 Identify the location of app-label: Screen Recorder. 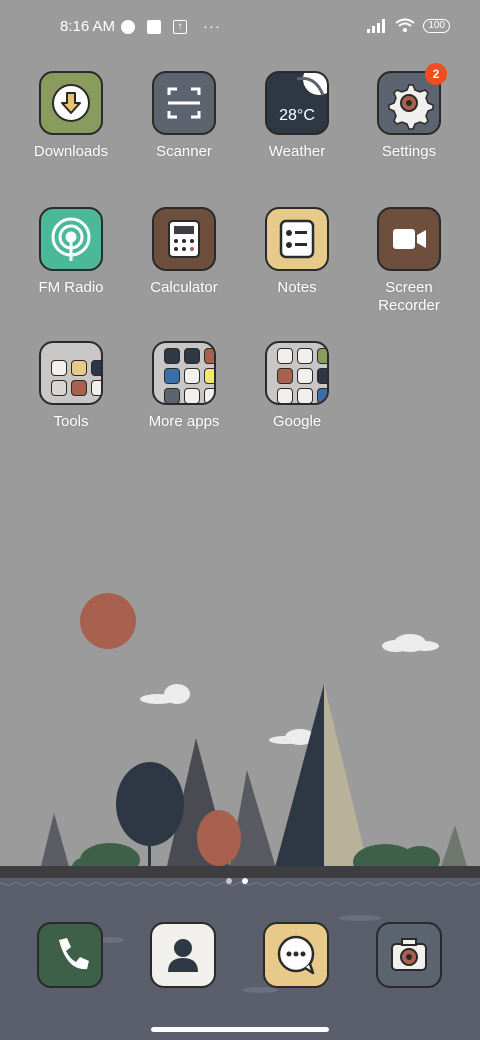
(409, 296).